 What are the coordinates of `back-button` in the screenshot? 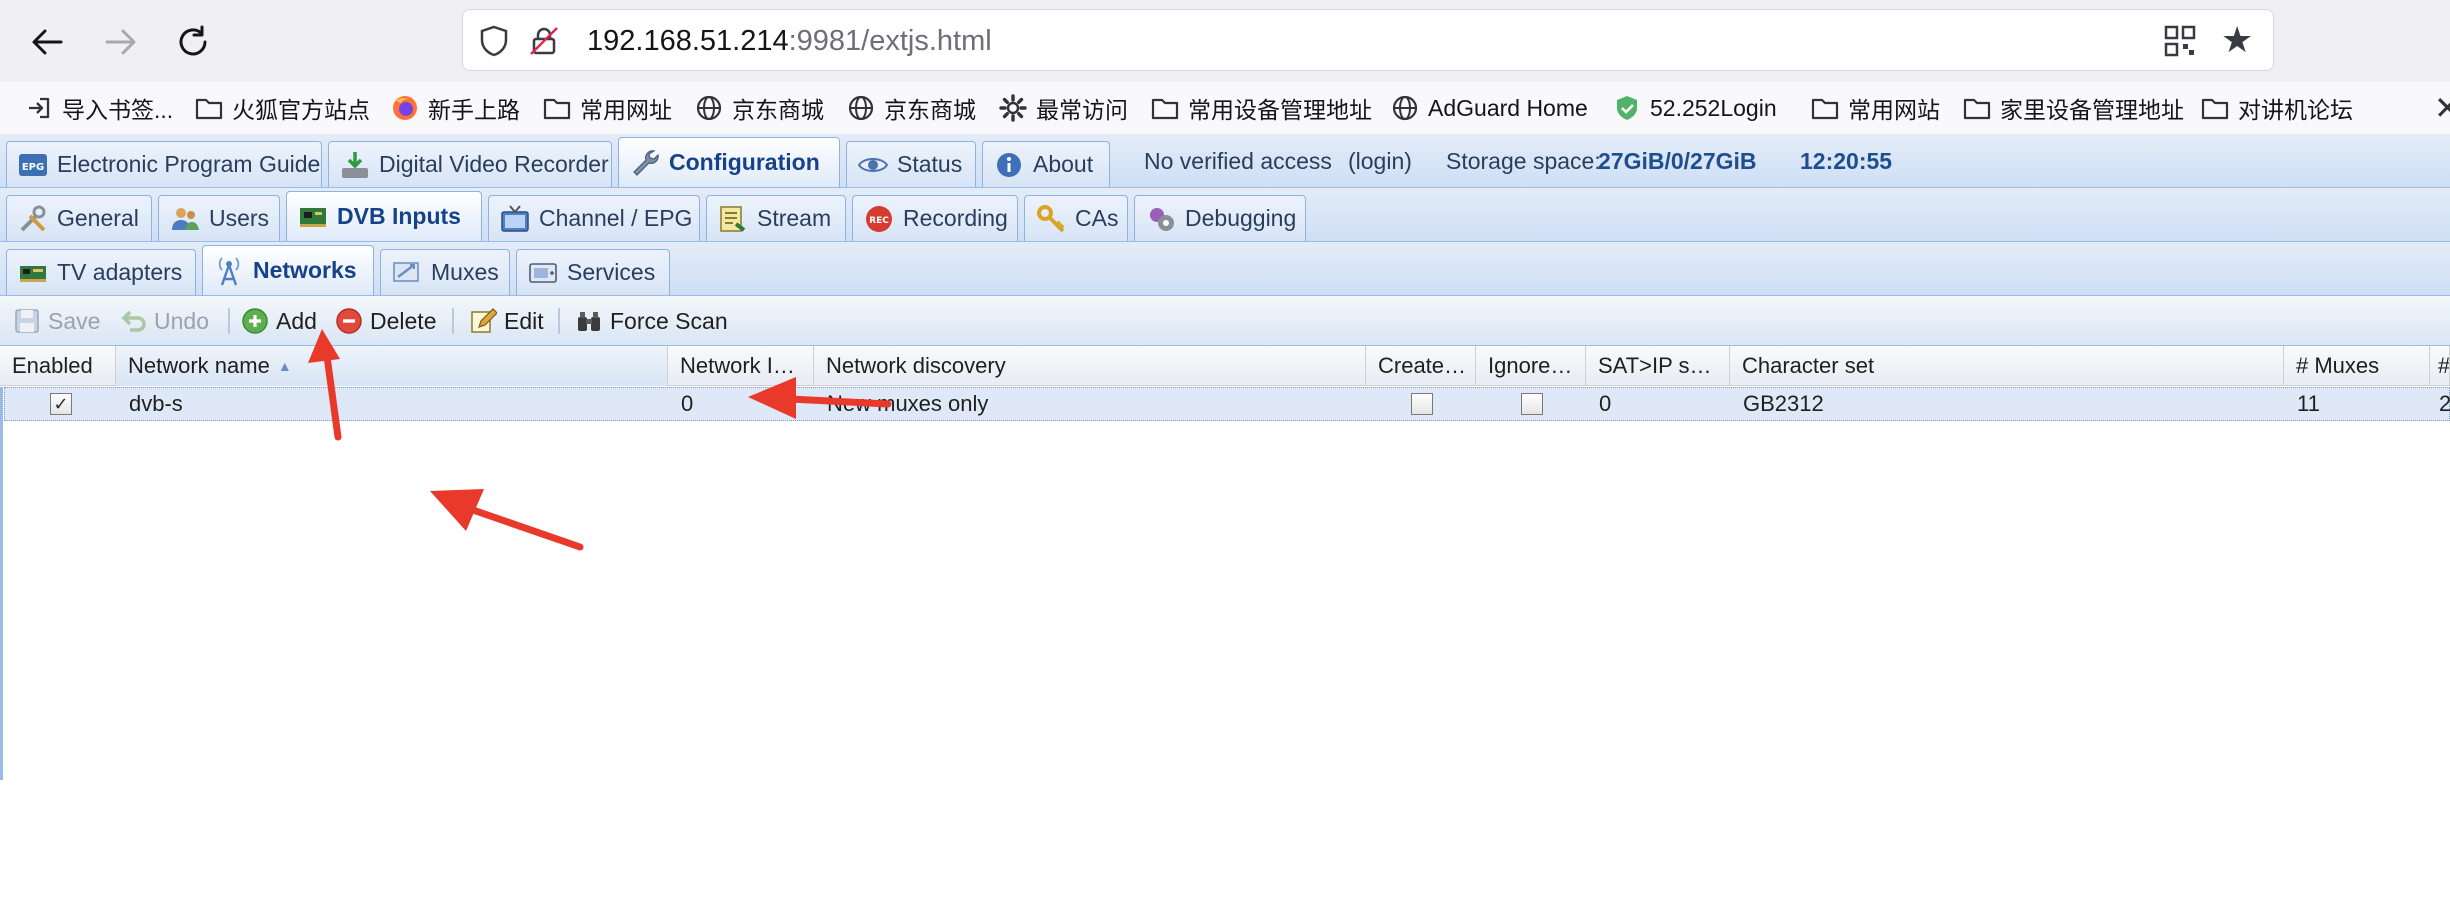 It's located at (47, 42).